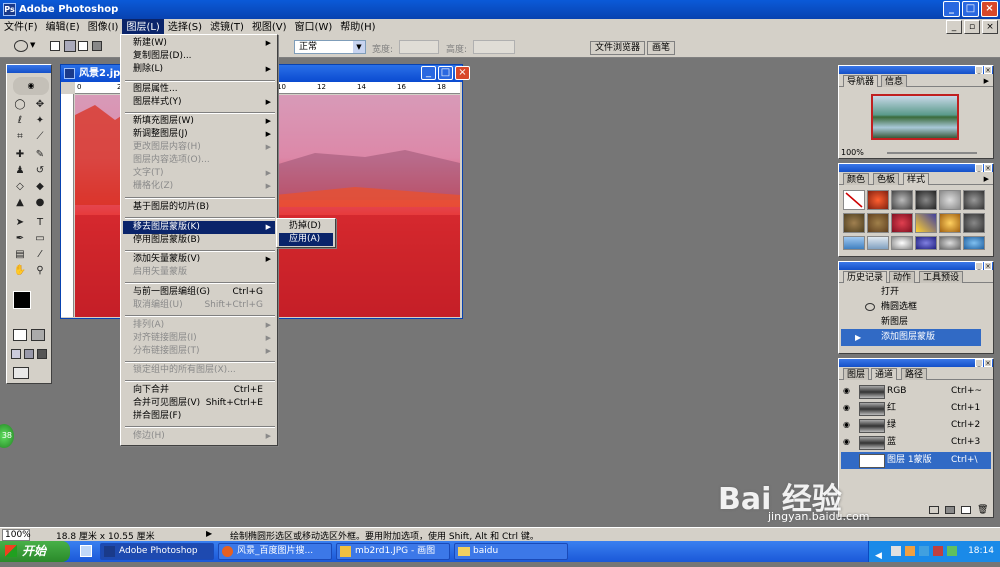  What do you see at coordinates (20, 104) in the screenshot?
I see `marquee-tool-icon: ◯` at bounding box center [20, 104].